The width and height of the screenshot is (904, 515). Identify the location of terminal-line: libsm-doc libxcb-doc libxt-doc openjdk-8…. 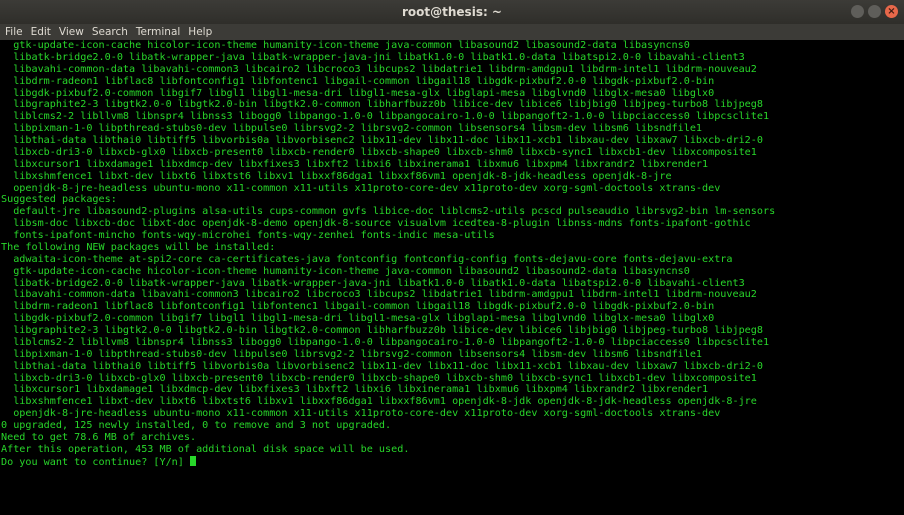
(376, 224).